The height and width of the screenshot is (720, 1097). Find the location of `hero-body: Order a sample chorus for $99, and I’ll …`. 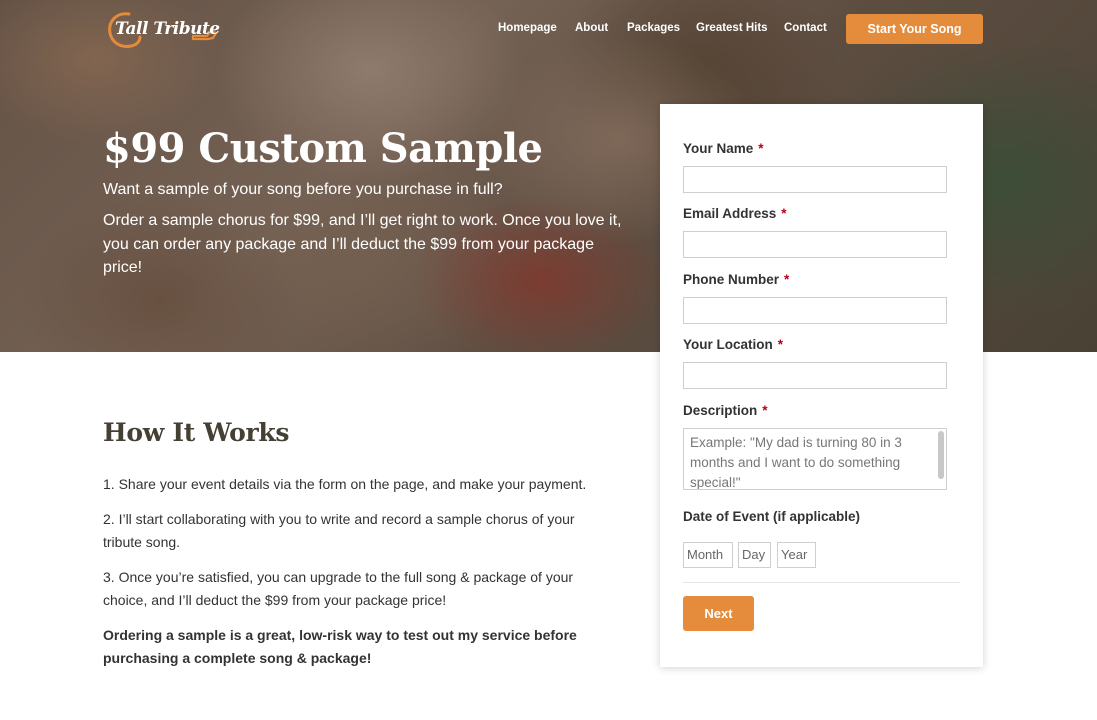

hero-body: Order a sample chorus for $99, and I’ll … is located at coordinates (362, 244).